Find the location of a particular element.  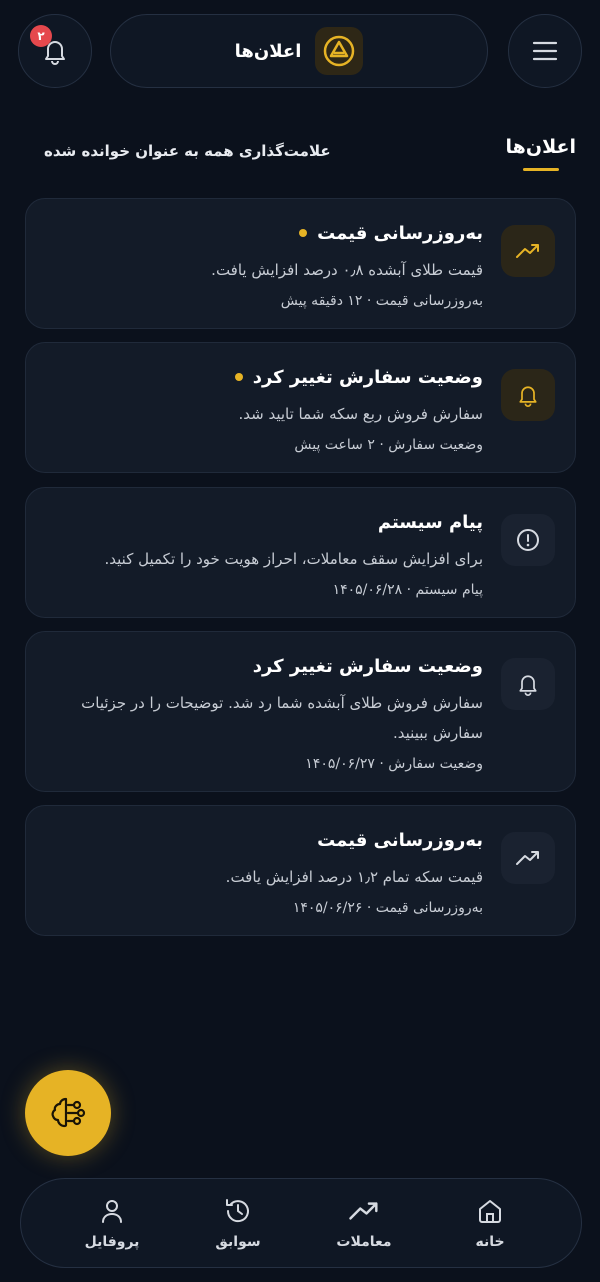

notification-message: سفارش فروش ربع سکه شما تایید شد. is located at coordinates (360, 414).